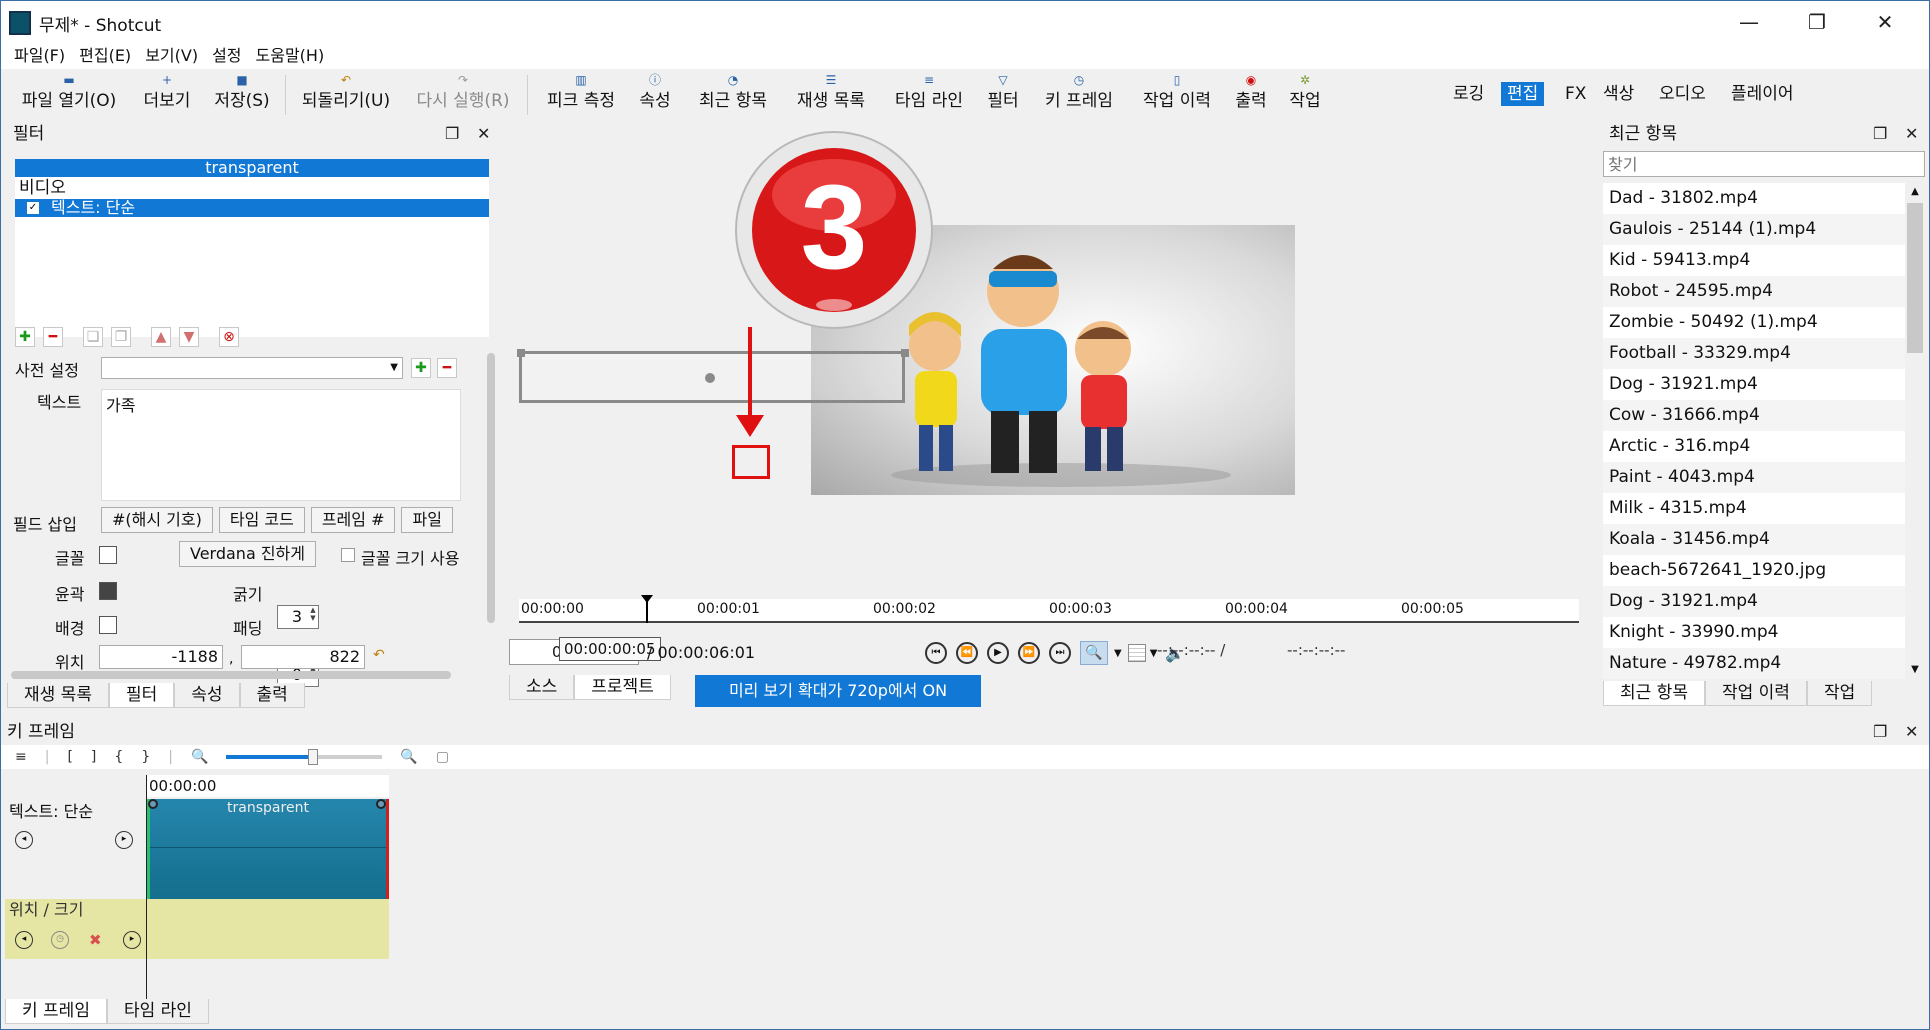 This screenshot has height=1030, width=1930. I want to click on zoom-fit-icon: ▢, so click(442, 757).